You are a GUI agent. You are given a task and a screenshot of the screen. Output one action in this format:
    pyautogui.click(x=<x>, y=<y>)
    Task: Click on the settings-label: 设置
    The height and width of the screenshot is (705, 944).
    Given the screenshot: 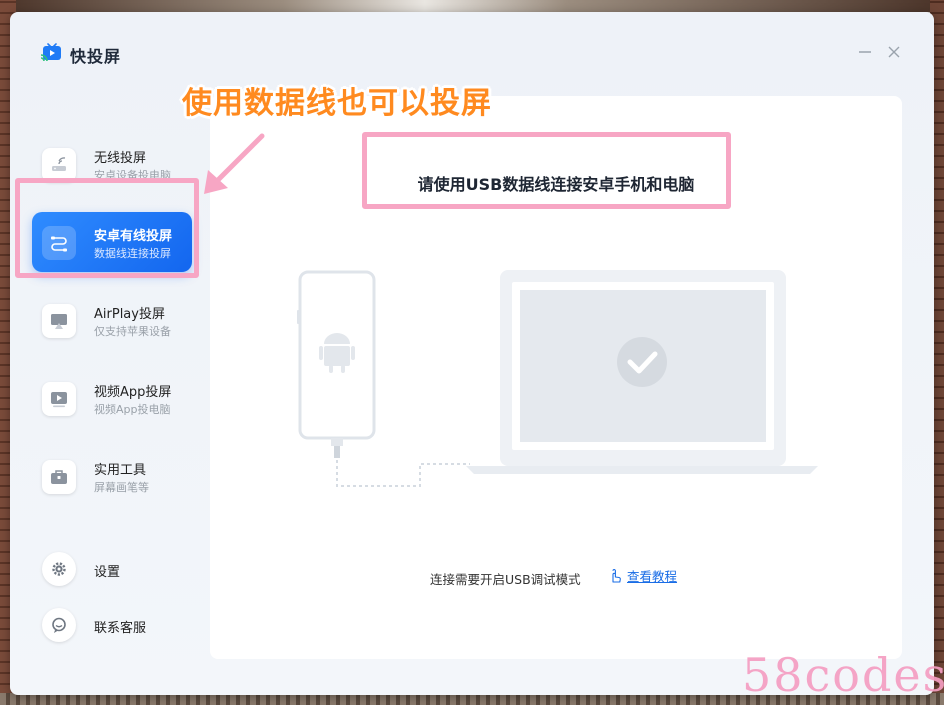 What is the action you would take?
    pyautogui.click(x=107, y=572)
    